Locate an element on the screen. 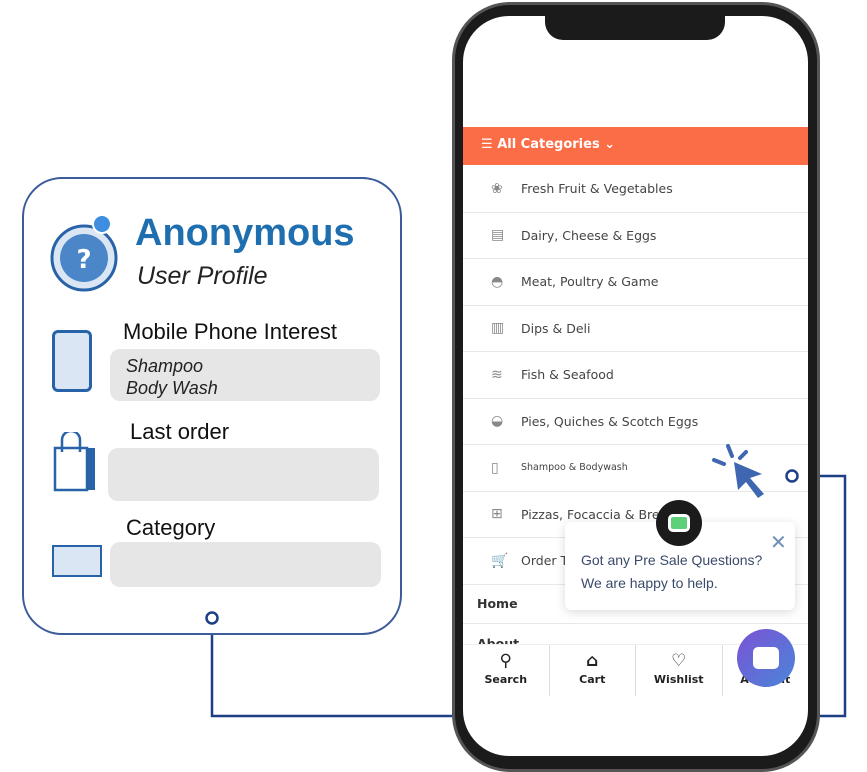  last-order-label: Last order is located at coordinates (180, 431).